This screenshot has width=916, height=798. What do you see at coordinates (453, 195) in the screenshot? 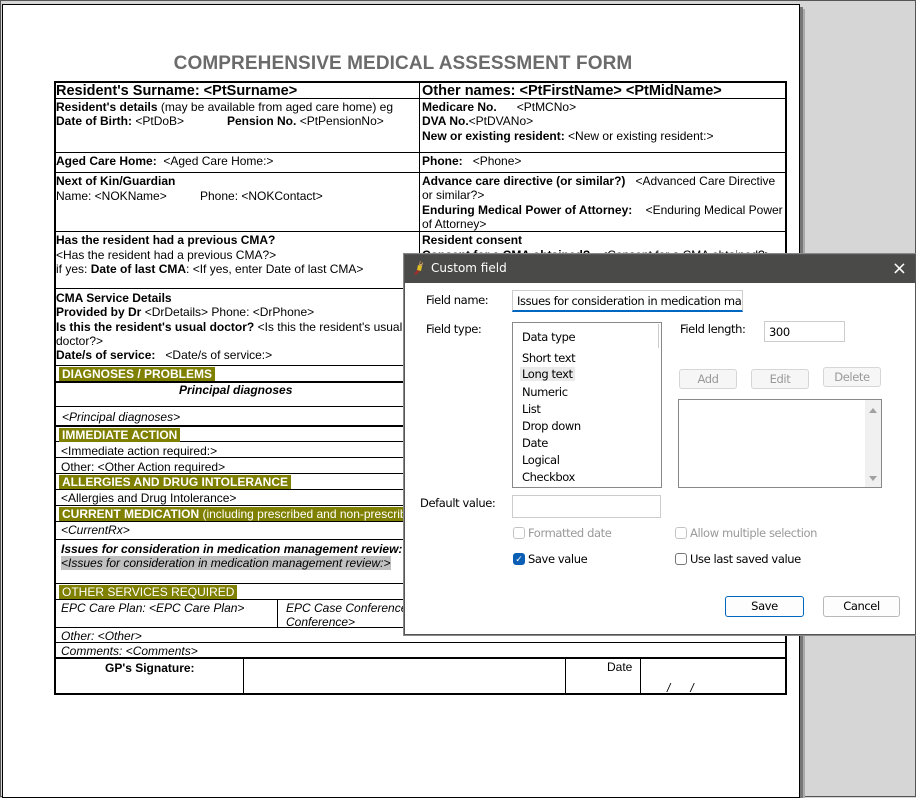
I see `advance-care-directive-cont: or similar?>` at bounding box center [453, 195].